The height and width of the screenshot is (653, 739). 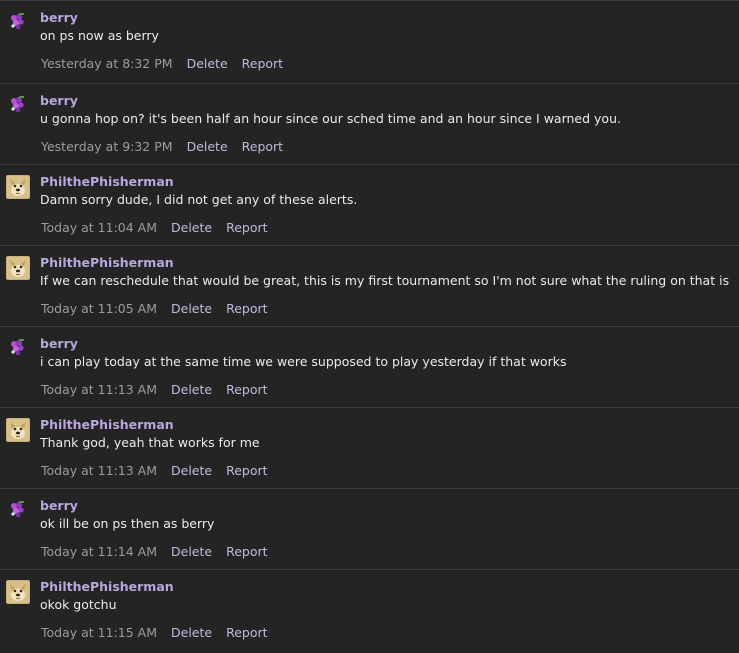 I want to click on message-text: Thank god, yeah that works for me, so click(x=150, y=442).